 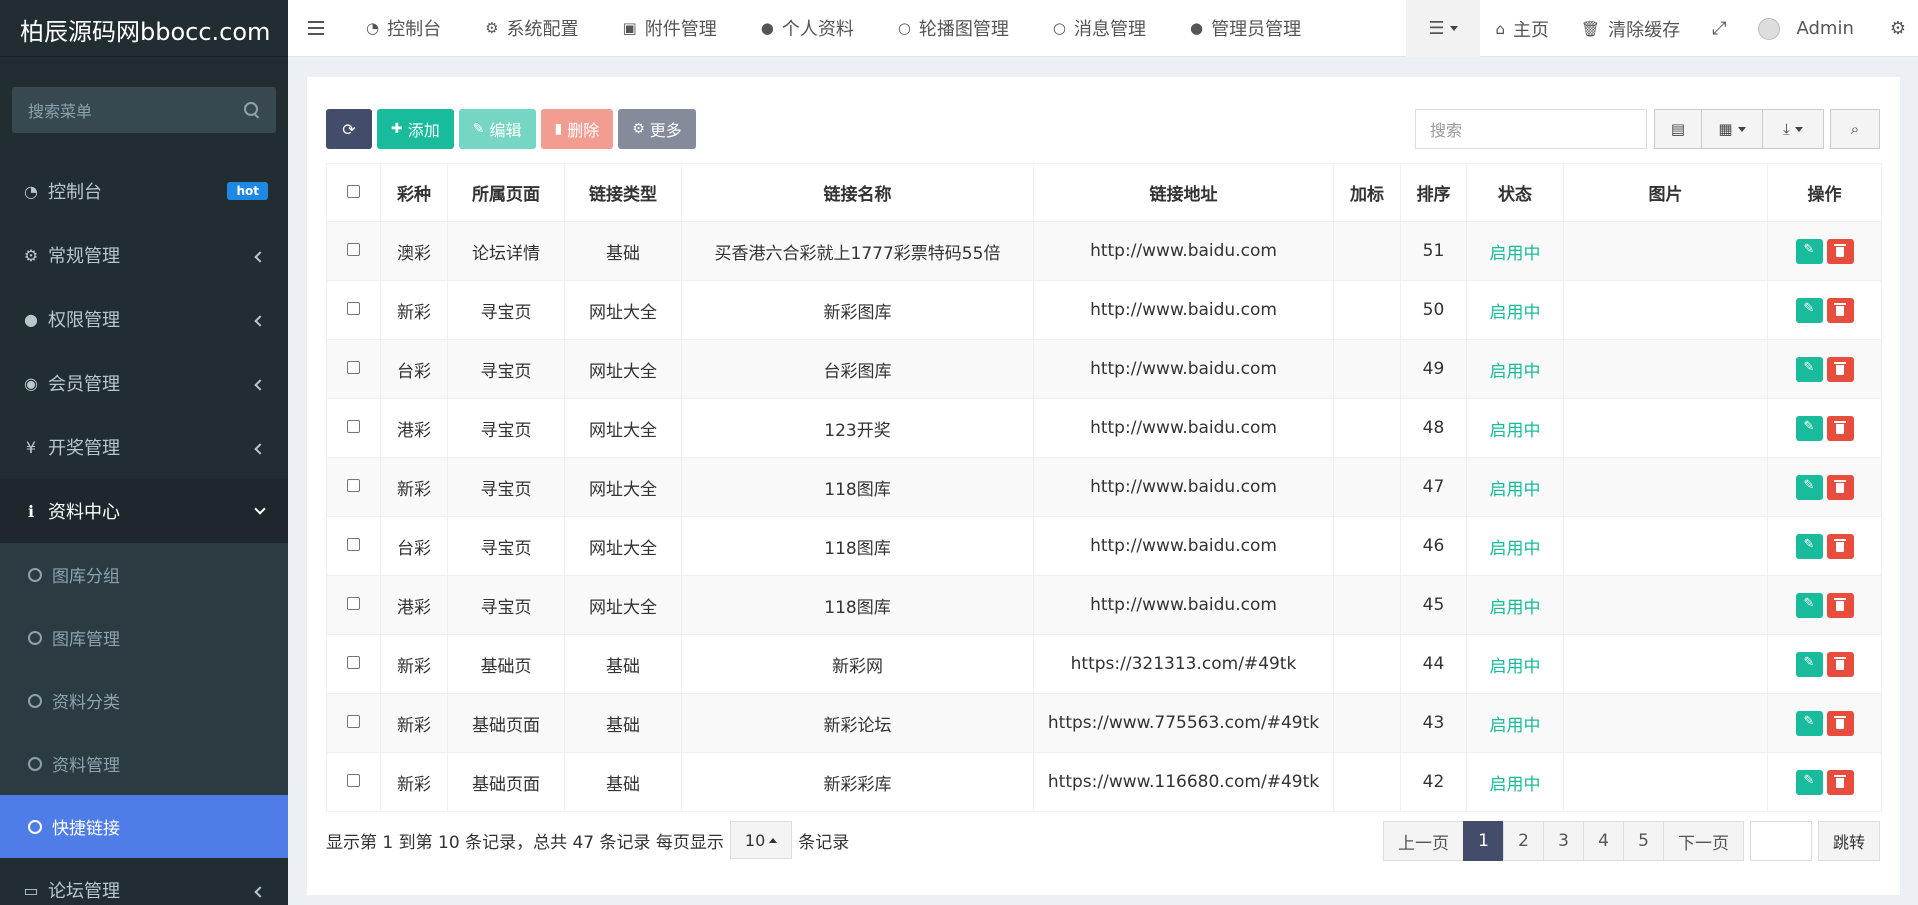 I want to click on nav-system-config: ⚙ 系统配置, so click(x=531, y=28).